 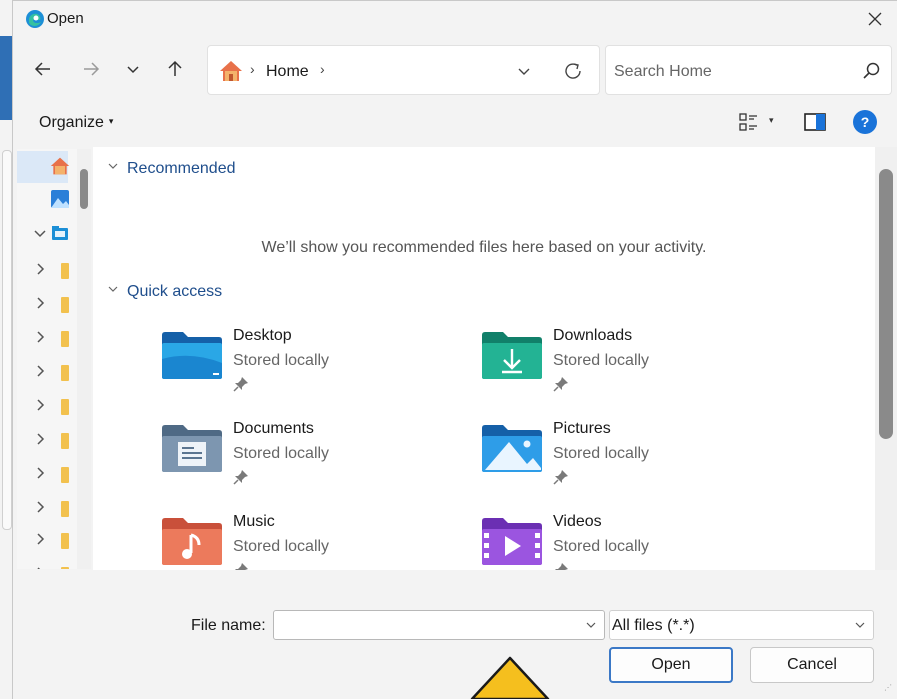 I want to click on organize-button: Organize ▾, so click(x=76, y=123).